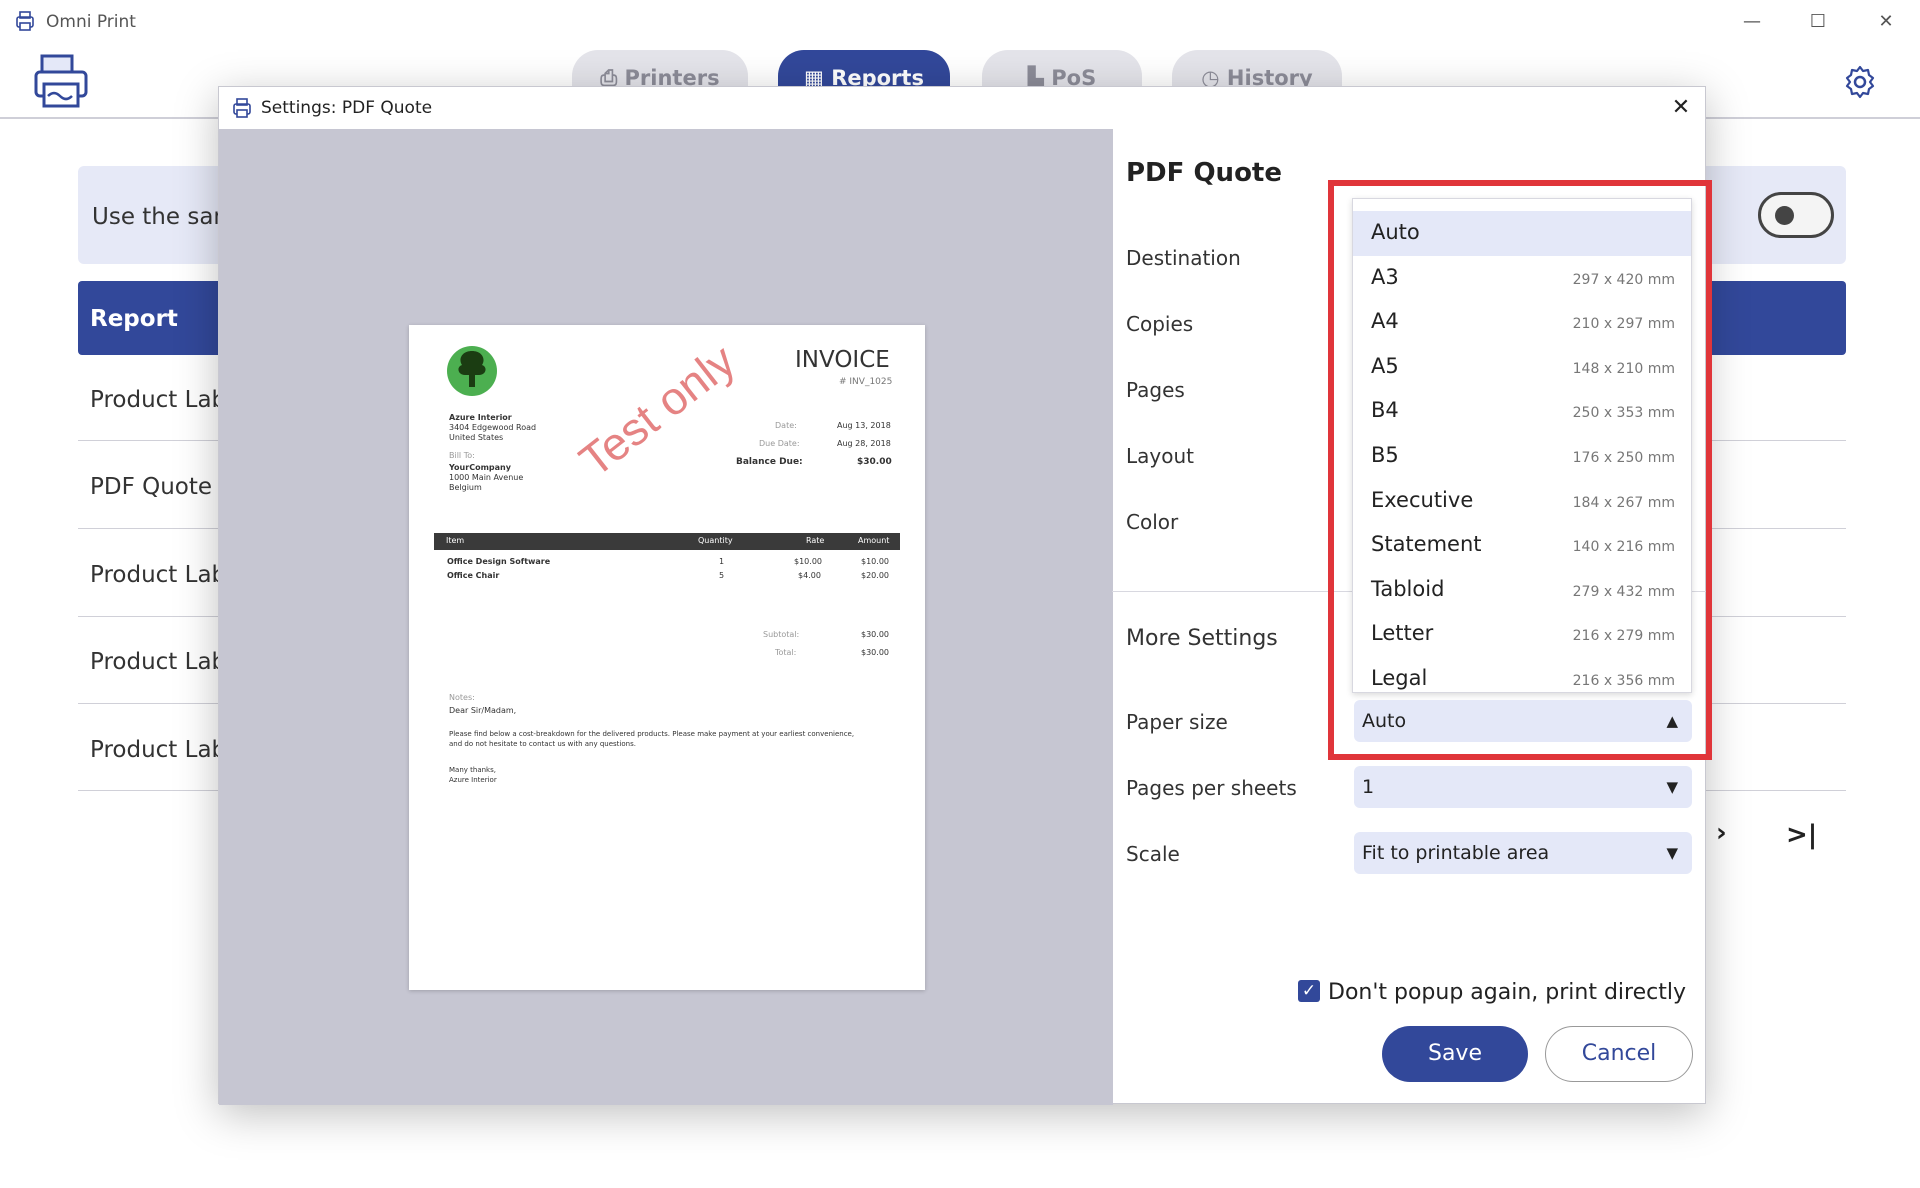  What do you see at coordinates (786, 652) in the screenshot?
I see `total-label: Total:` at bounding box center [786, 652].